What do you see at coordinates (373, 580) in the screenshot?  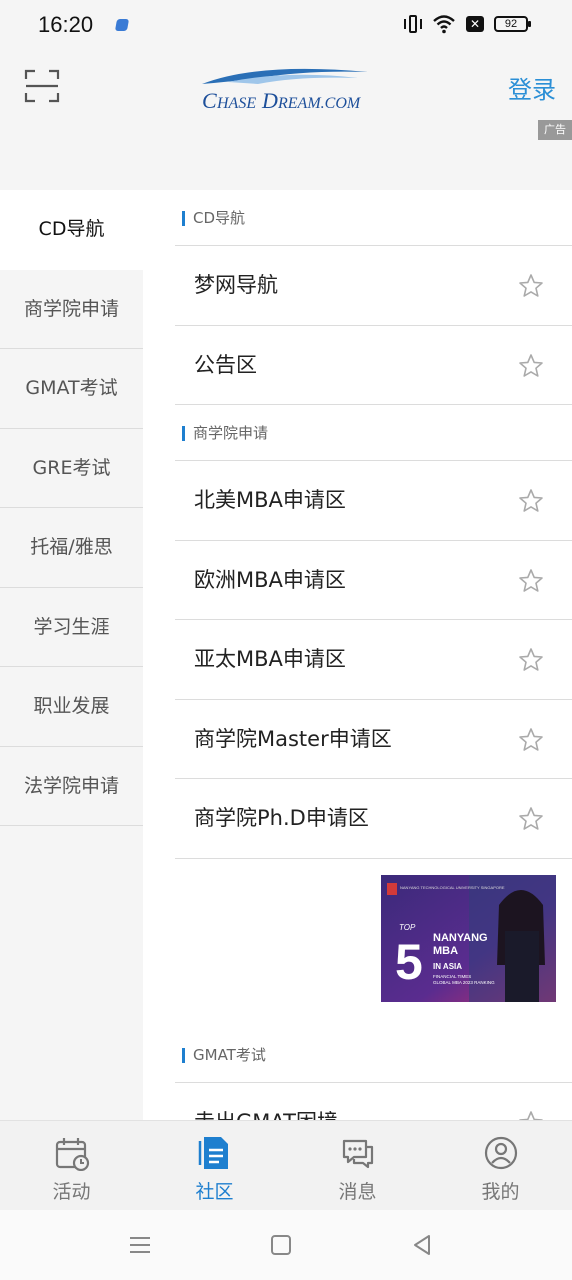 I see `list-item: 欧洲MBA申请区` at bounding box center [373, 580].